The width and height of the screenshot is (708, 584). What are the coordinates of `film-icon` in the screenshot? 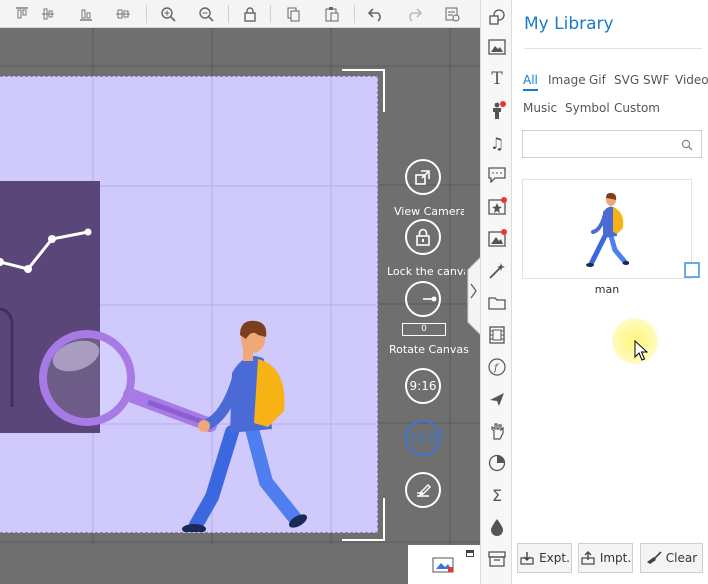 It's located at (497, 335).